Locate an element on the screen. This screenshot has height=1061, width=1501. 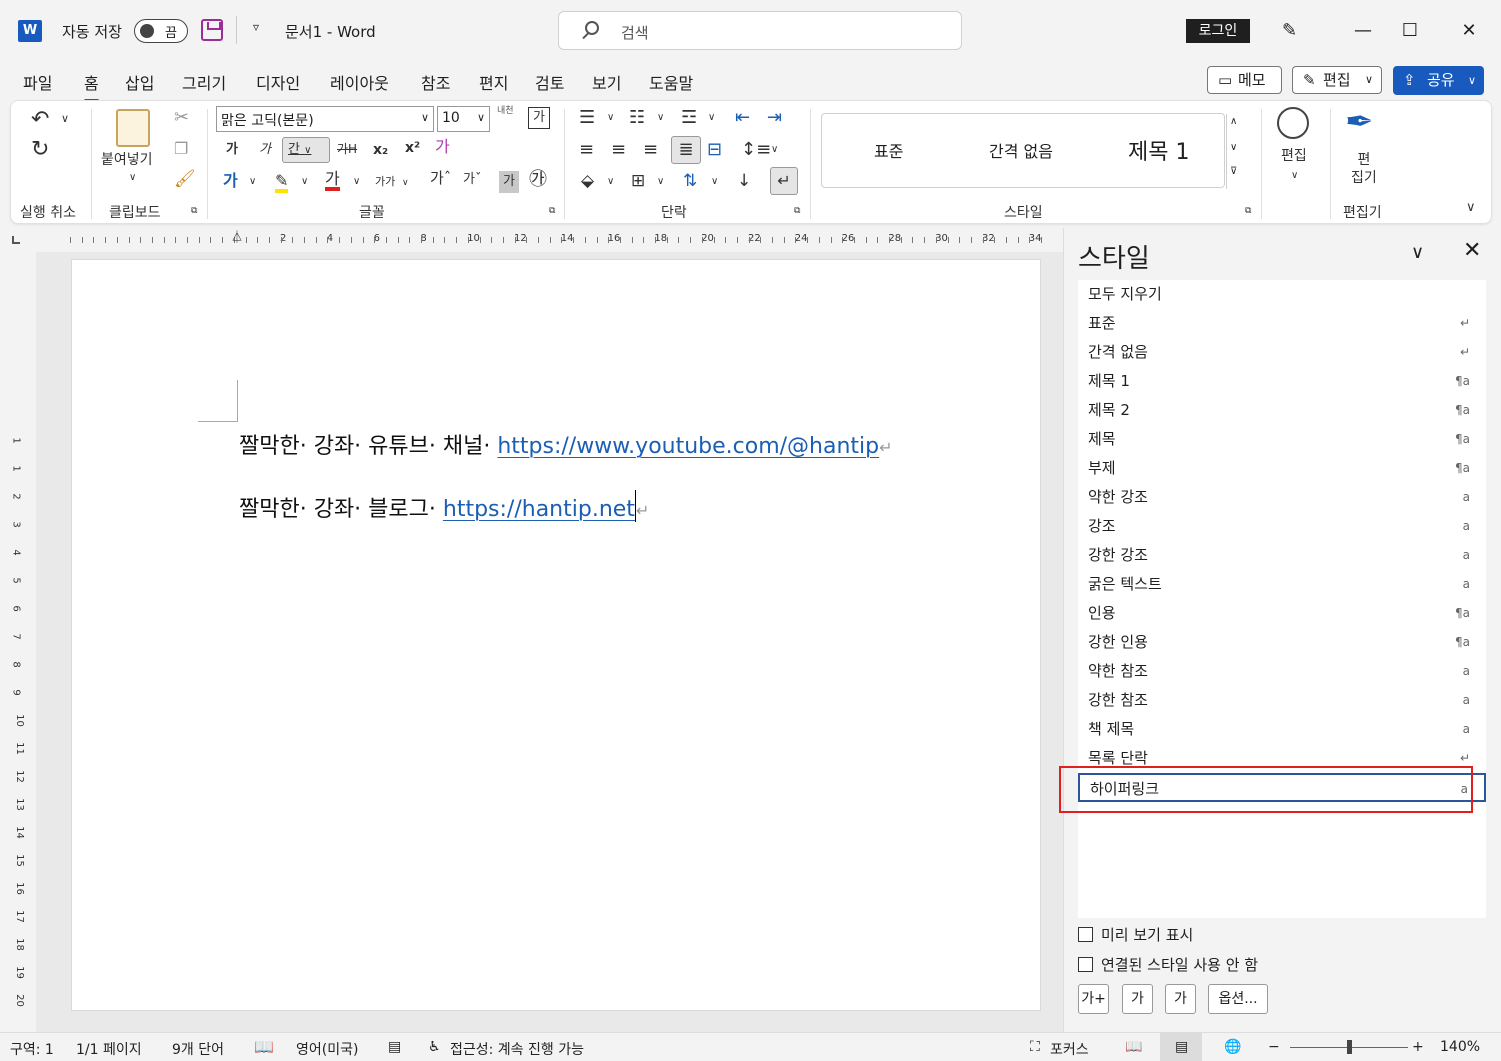
paragraph-2: 짤막한· 강좌· 블로그· https://hantip.net↵ is located at coordinates (444, 506).